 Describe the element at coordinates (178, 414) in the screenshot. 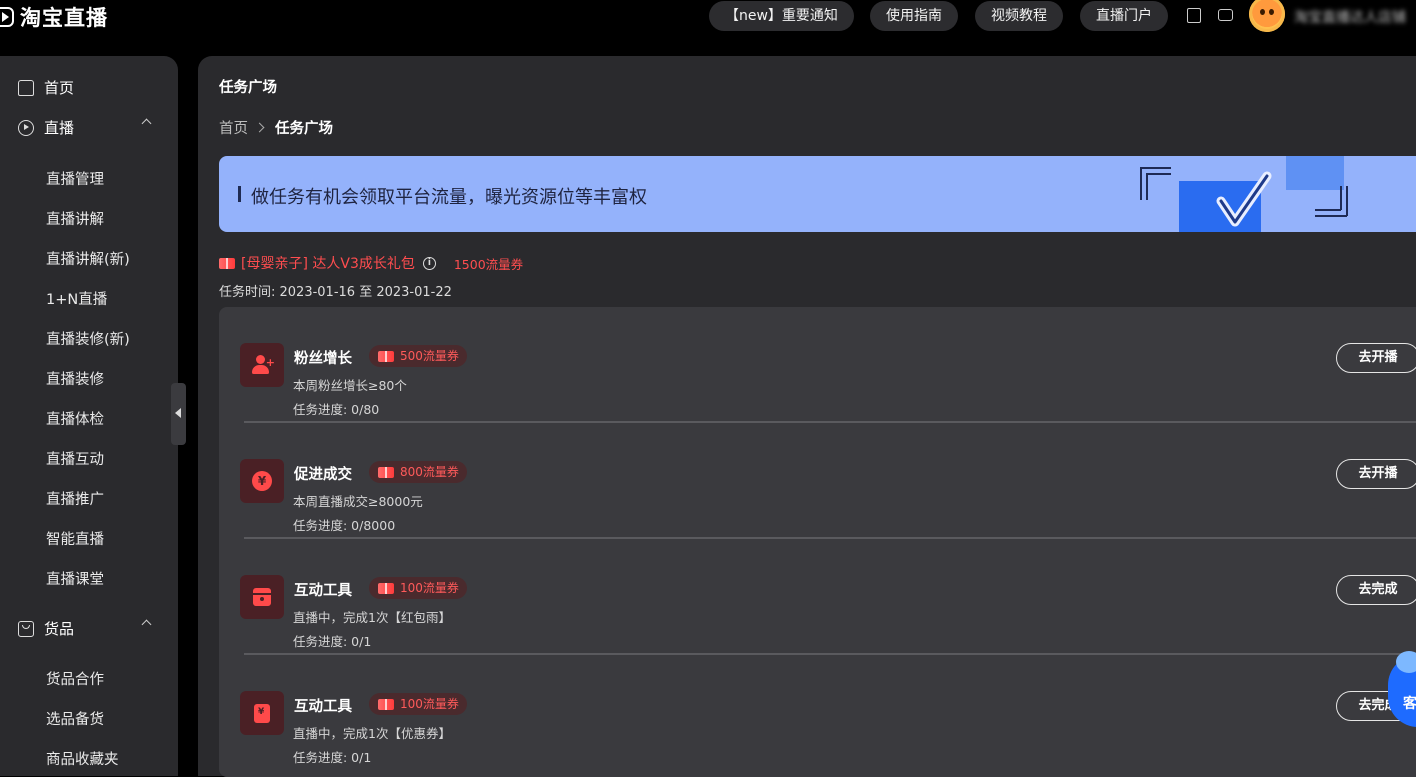

I see `sidebar-collapse-handle` at that location.